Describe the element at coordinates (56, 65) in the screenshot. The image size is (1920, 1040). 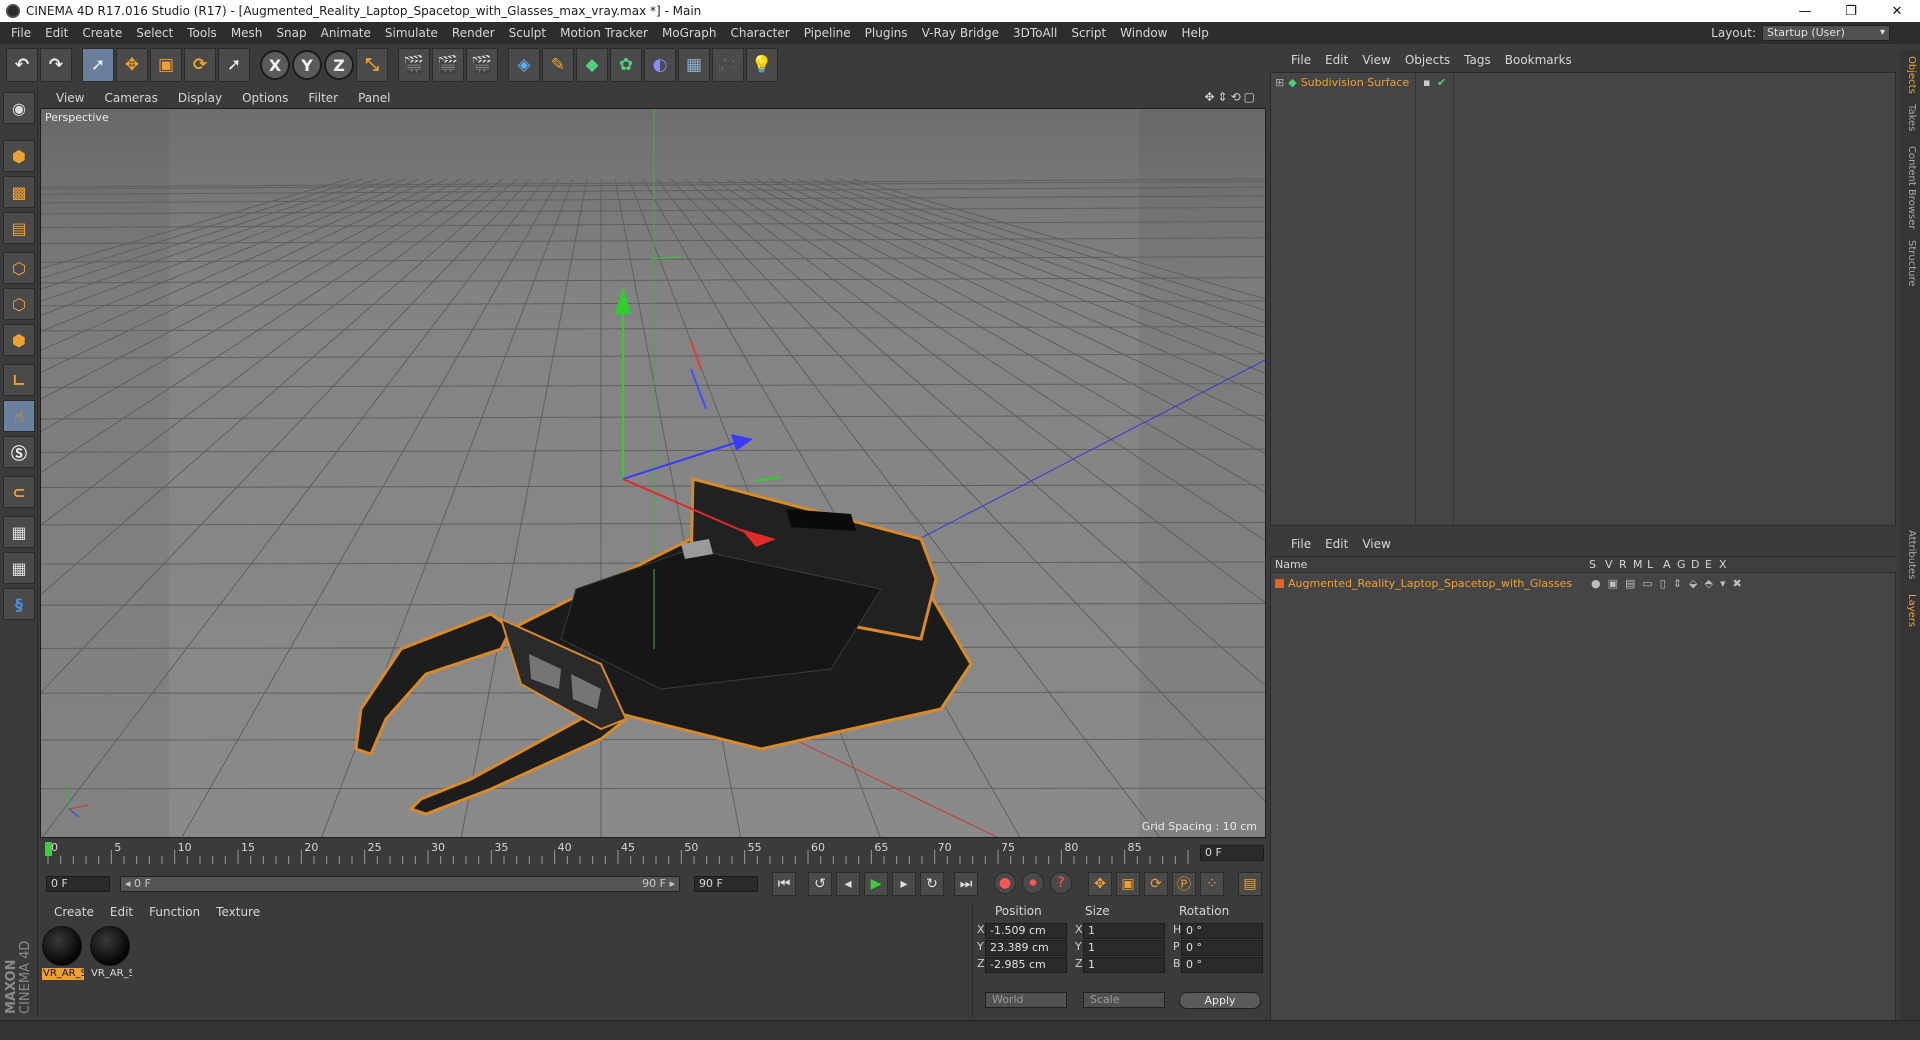
I see `redo-button: ↷` at that location.